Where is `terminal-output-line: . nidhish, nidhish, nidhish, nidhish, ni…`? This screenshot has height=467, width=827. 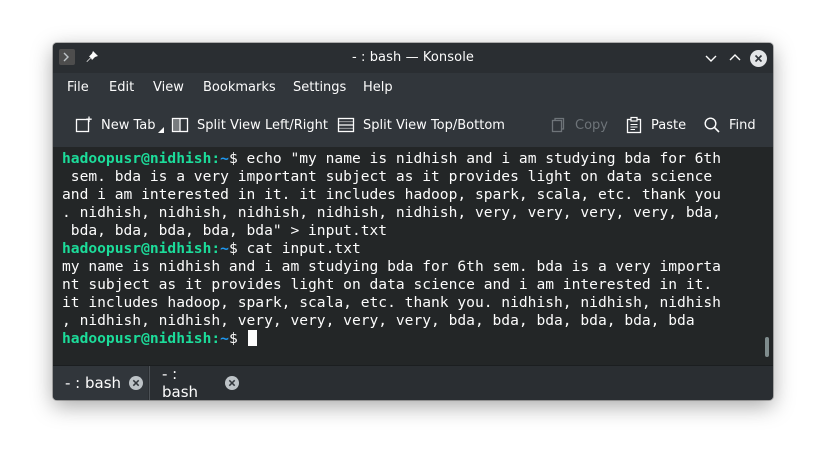 terminal-output-line: . nidhish, nidhish, nidhish, nidhish, ni… is located at coordinates (391, 212).